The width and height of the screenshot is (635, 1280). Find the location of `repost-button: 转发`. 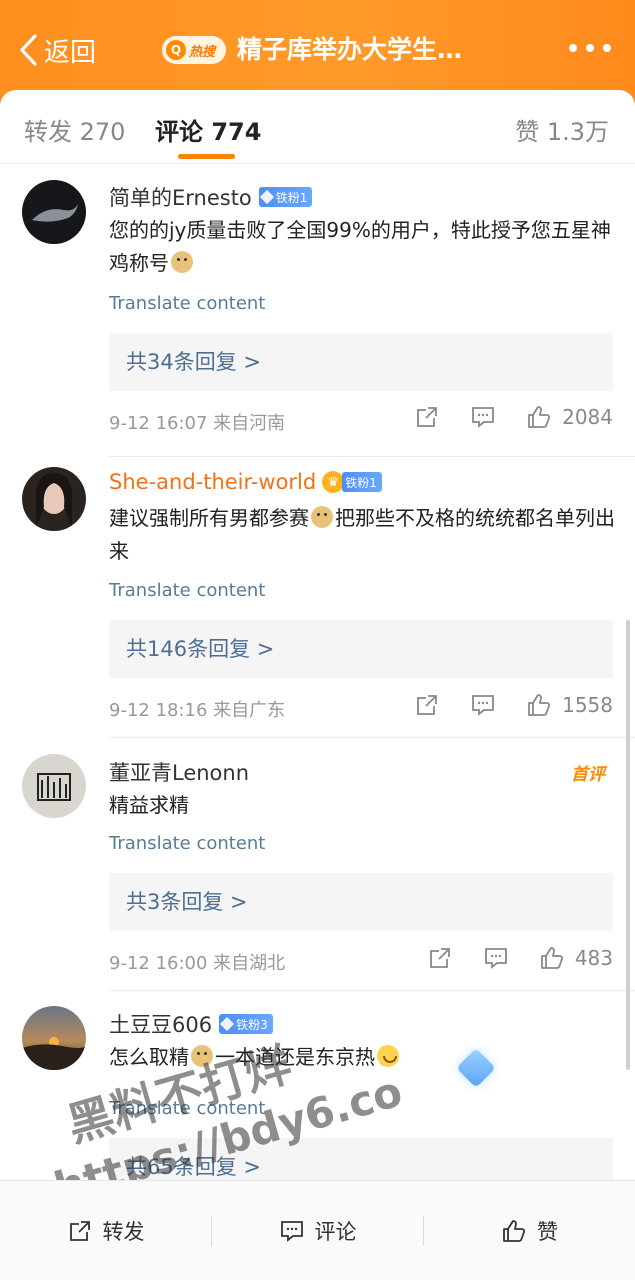

repost-button: 转发 is located at coordinates (105, 1231).